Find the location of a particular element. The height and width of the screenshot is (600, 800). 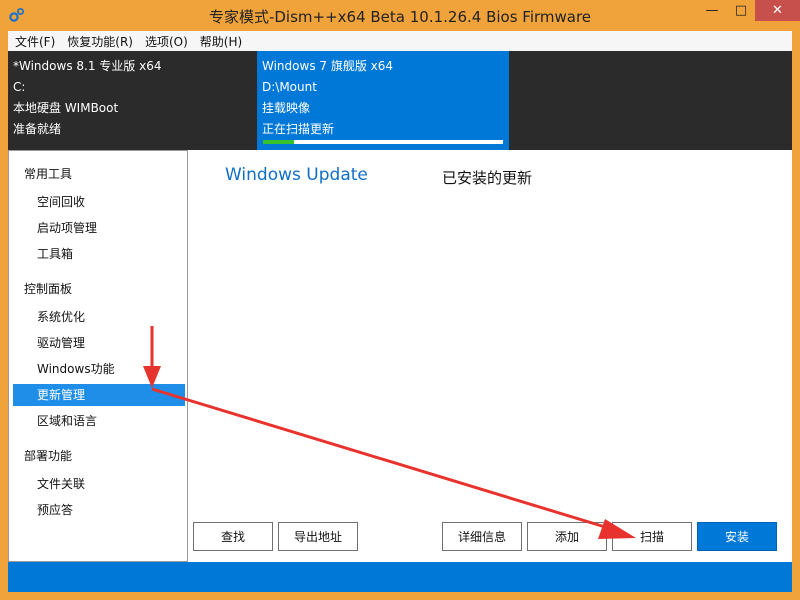

section-common-tools: 常用工具 is located at coordinates (48, 174).